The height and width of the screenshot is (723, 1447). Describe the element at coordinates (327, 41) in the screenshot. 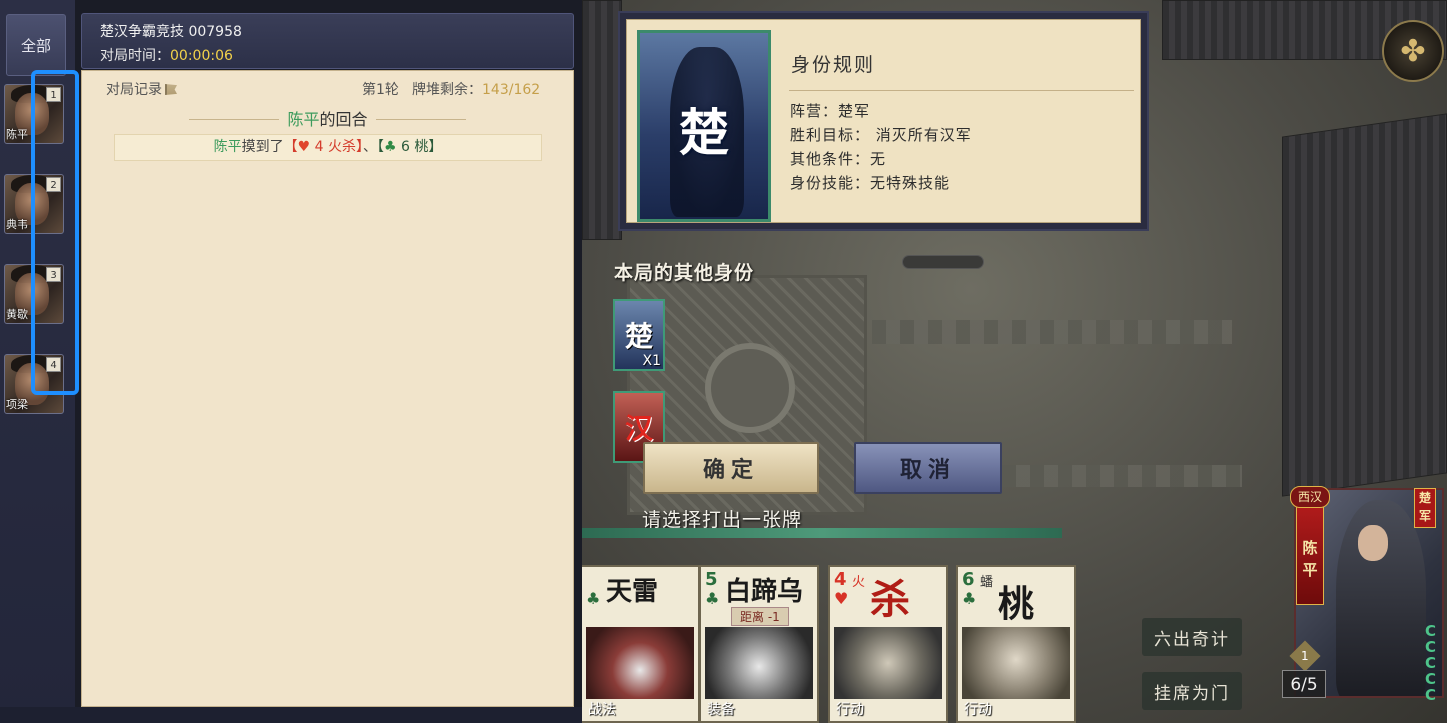

I see `log-header: 楚汉争霸竞技 007958 对局时间：00:00:06` at that location.